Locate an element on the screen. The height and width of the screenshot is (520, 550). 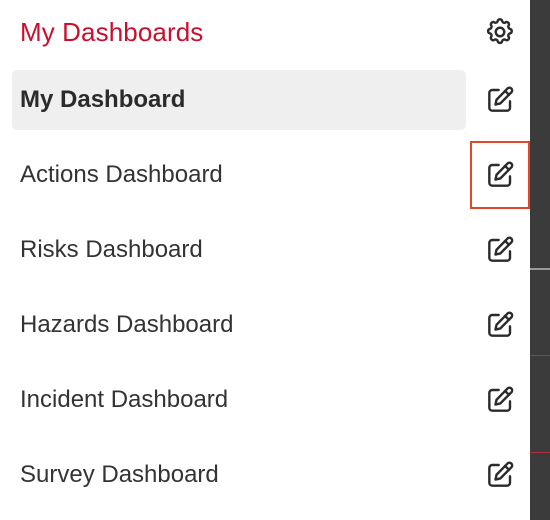
dashboard-link: Incident Dashboard is located at coordinates (239, 400).